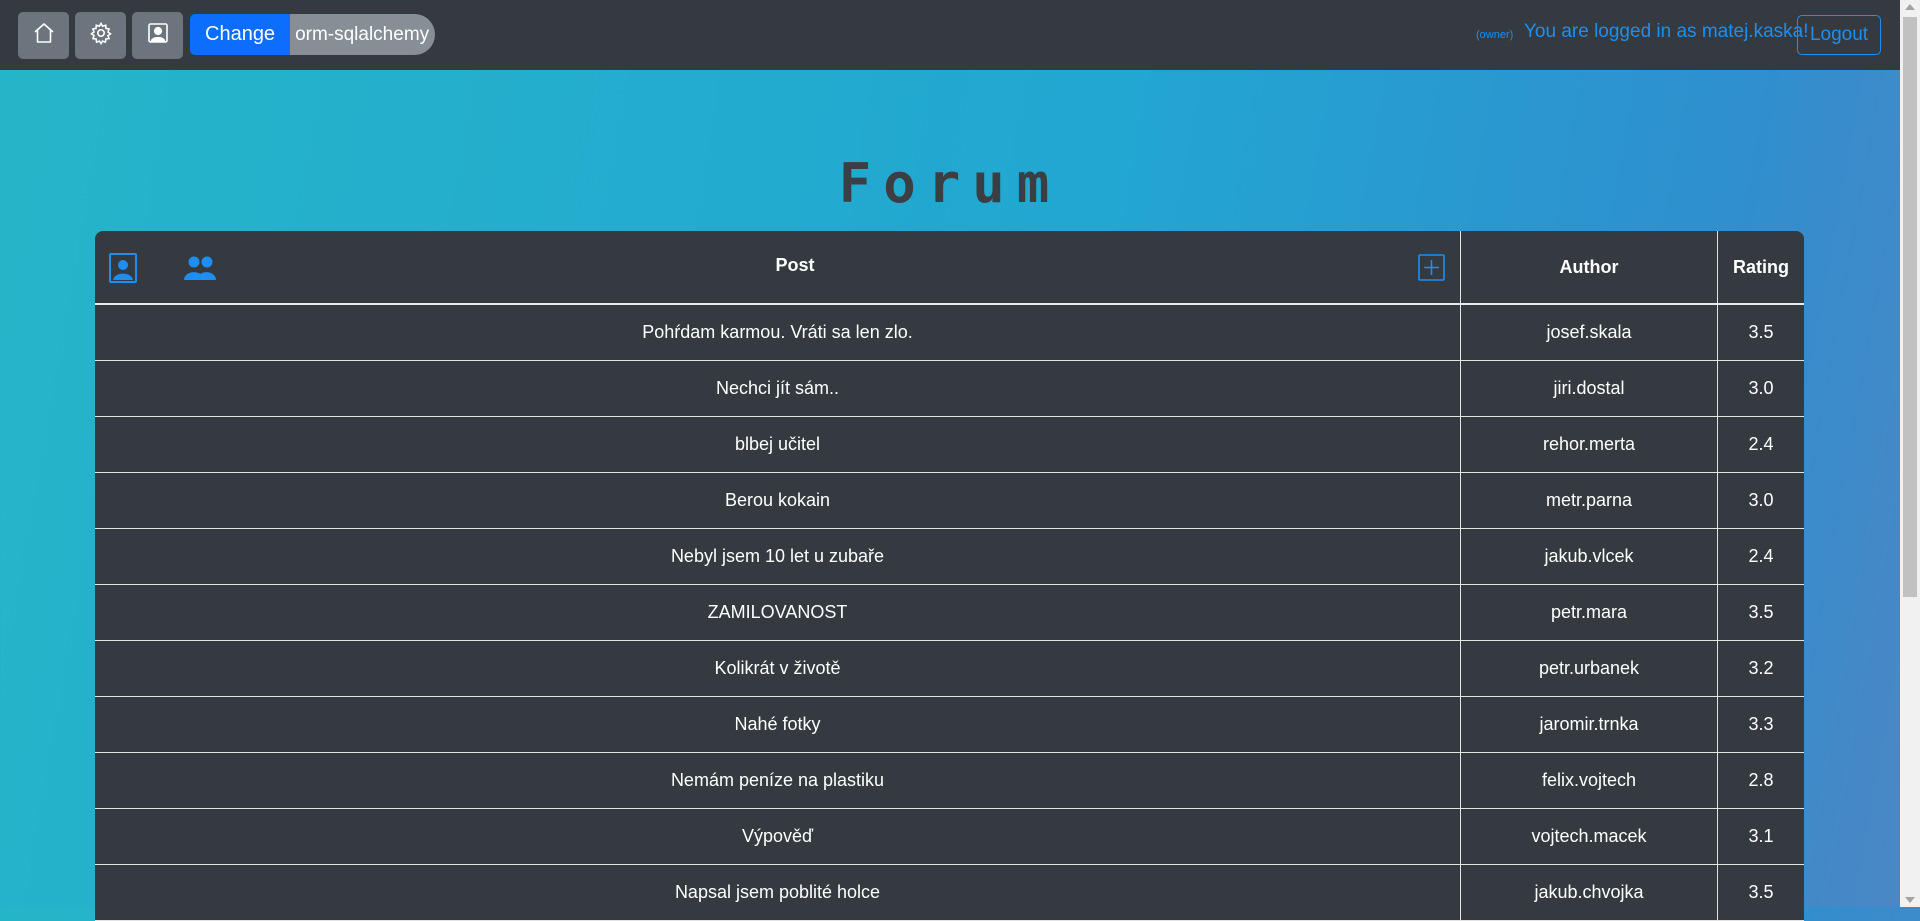 This screenshot has height=921, width=1920. What do you see at coordinates (778, 444) in the screenshot?
I see `post-title-cell: blbej učitel` at bounding box center [778, 444].